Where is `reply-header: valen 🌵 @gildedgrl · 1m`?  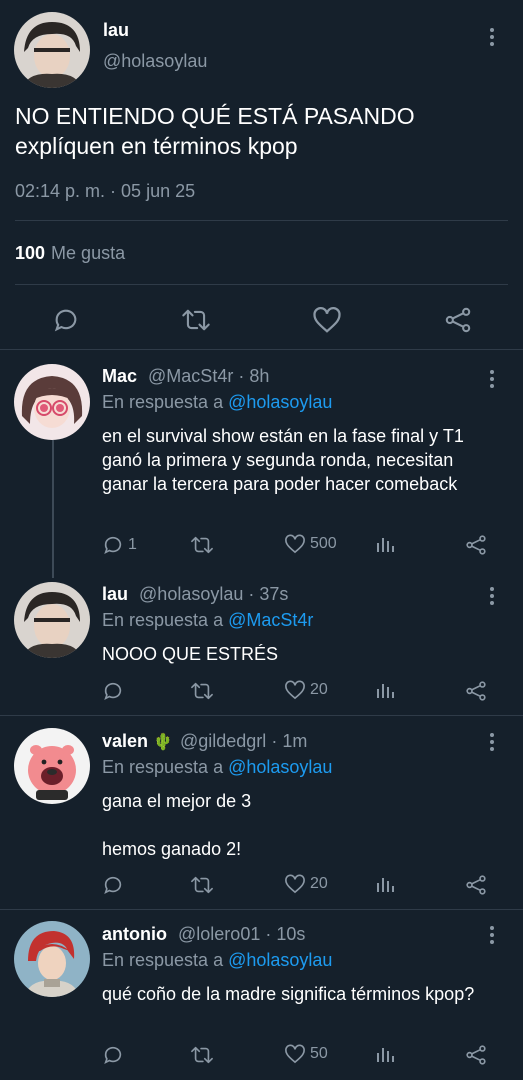 reply-header: valen 🌵 @gildedgrl · 1m is located at coordinates (204, 741).